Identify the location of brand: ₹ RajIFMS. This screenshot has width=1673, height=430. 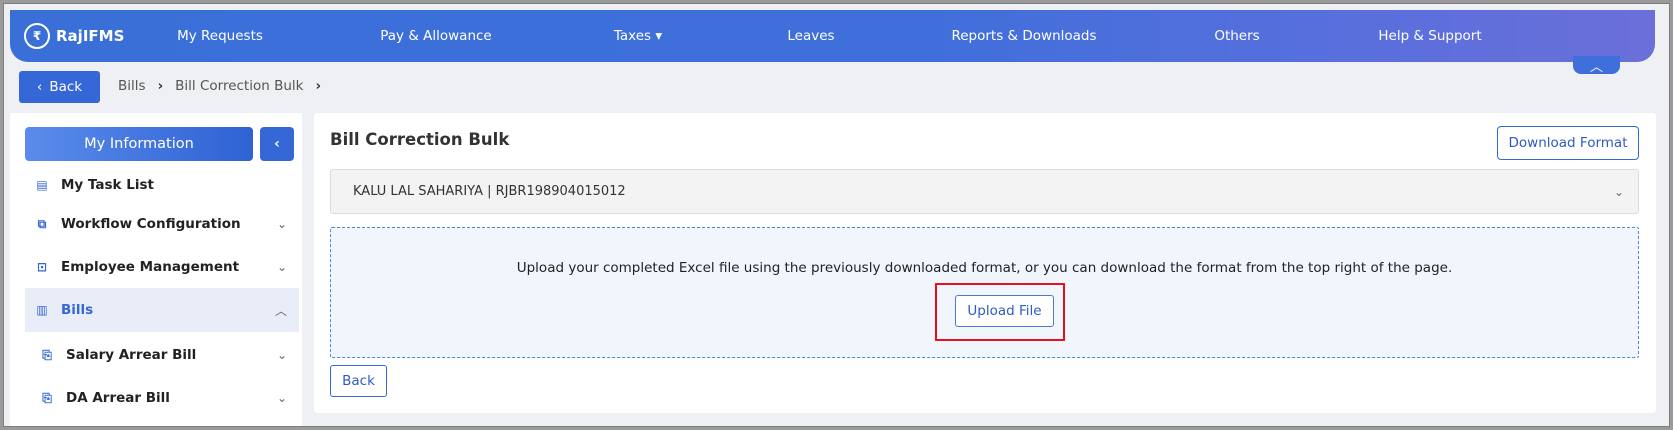
(74, 36).